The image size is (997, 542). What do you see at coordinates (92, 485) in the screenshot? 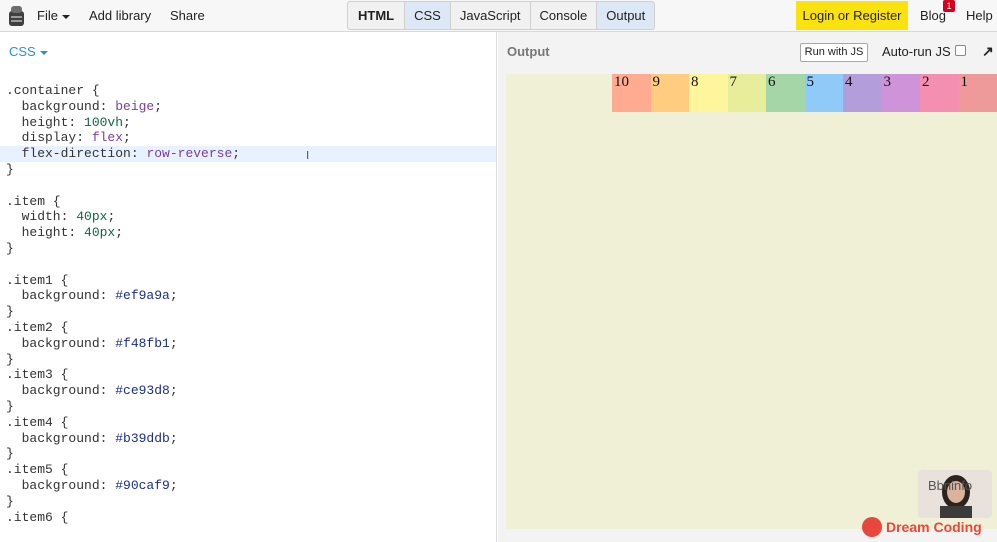
I see `code-line: background: #90caf9;` at bounding box center [92, 485].